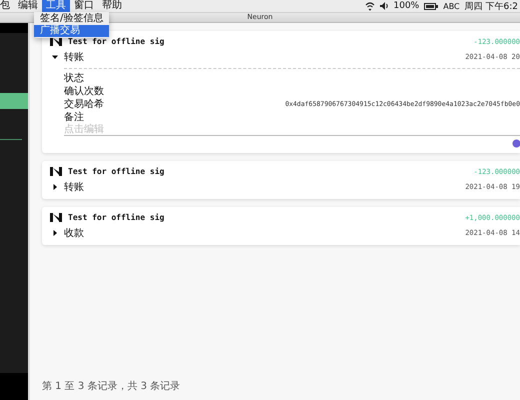 Image resolution: width=520 pixels, height=400 pixels. I want to click on volume-icon, so click(384, 6).